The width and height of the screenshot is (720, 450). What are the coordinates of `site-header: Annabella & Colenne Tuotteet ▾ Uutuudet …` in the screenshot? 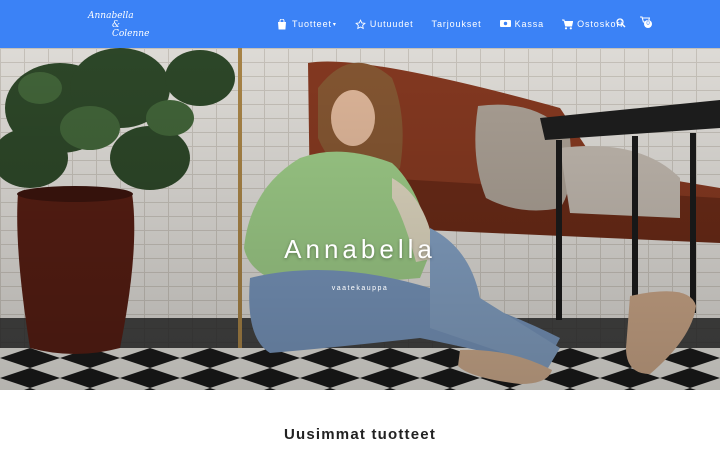 It's located at (360, 24).